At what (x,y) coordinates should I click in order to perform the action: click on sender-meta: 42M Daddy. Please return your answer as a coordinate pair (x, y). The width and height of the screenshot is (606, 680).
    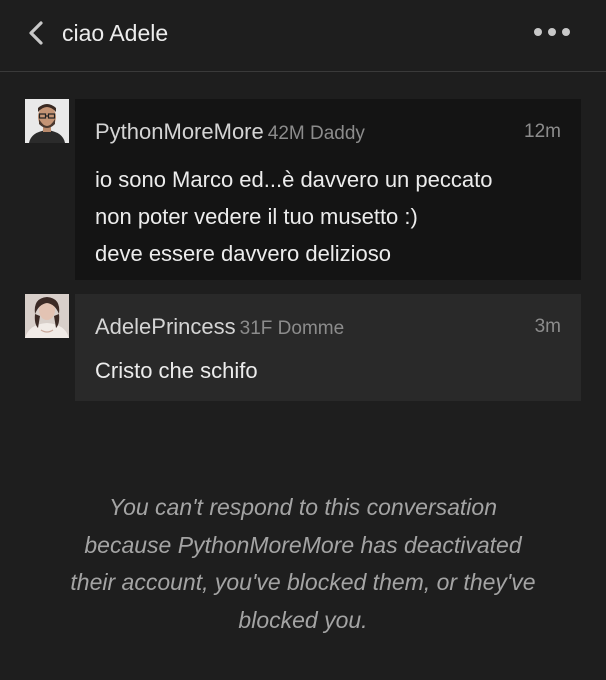
    Looking at the image, I should click on (316, 133).